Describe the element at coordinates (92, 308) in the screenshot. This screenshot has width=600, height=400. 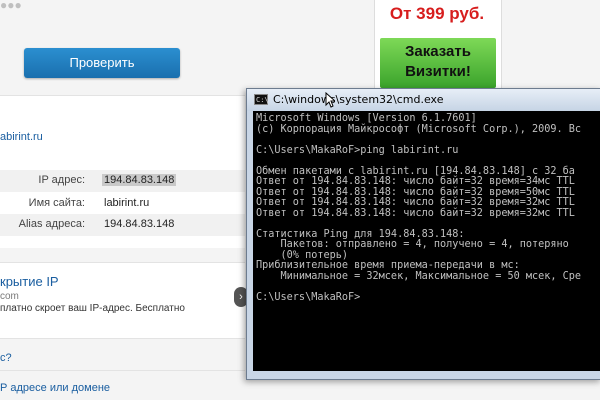
I see `ad-text: платно скроет ваш IP-адрес. Бесплатно` at that location.